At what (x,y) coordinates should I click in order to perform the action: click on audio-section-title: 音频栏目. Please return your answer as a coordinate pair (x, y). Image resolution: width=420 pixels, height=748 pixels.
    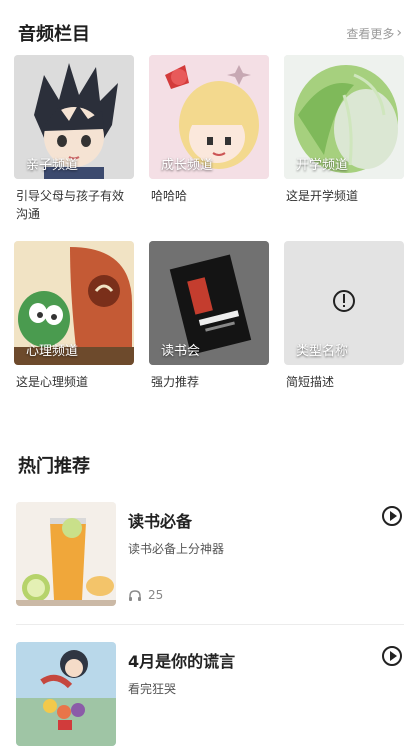
    Looking at the image, I should click on (54, 34).